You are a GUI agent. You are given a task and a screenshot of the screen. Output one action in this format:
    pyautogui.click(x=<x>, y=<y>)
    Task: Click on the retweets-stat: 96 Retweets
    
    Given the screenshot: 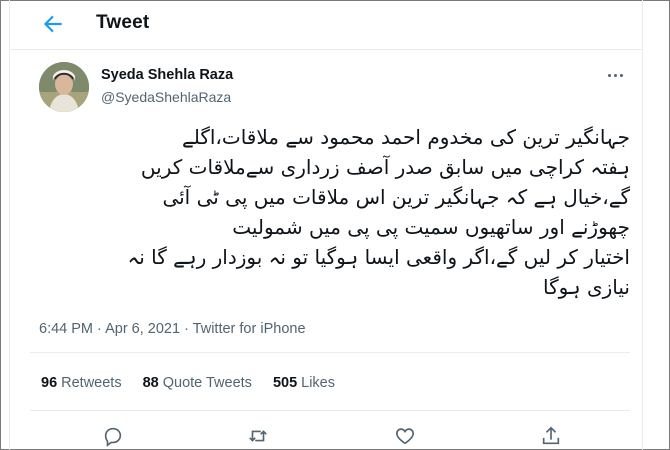 What is the action you would take?
    pyautogui.click(x=81, y=383)
    